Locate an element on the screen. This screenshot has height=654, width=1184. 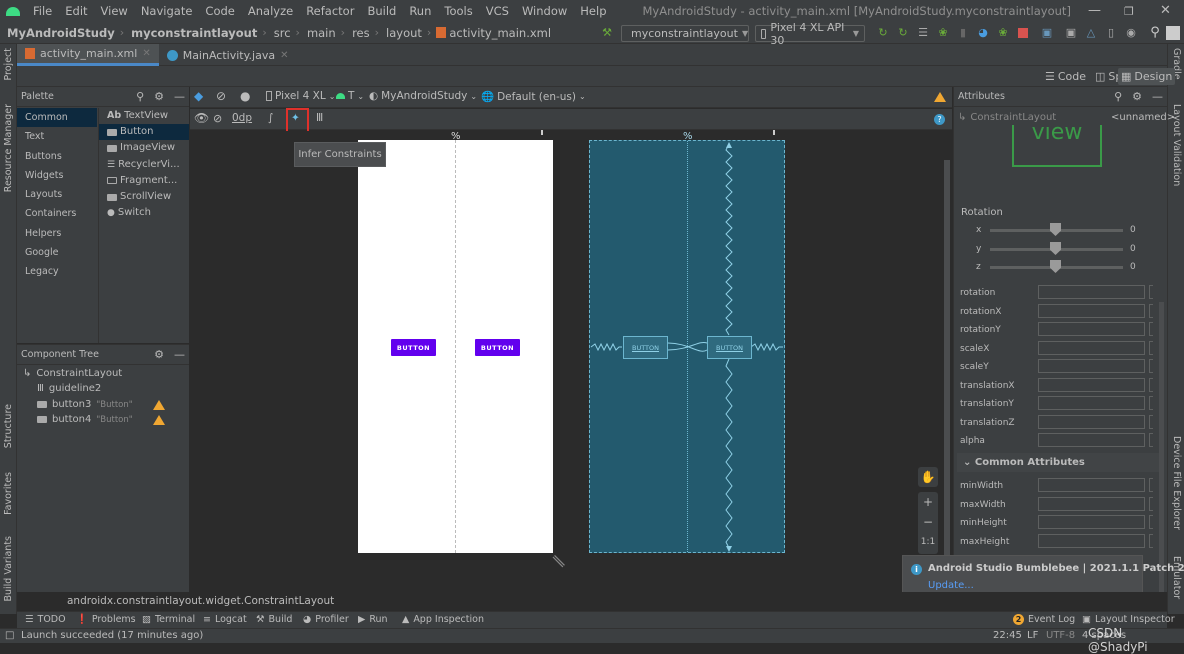
tab-main-activity: MainActivity.java ✕ is located at coordinates (228, 55).